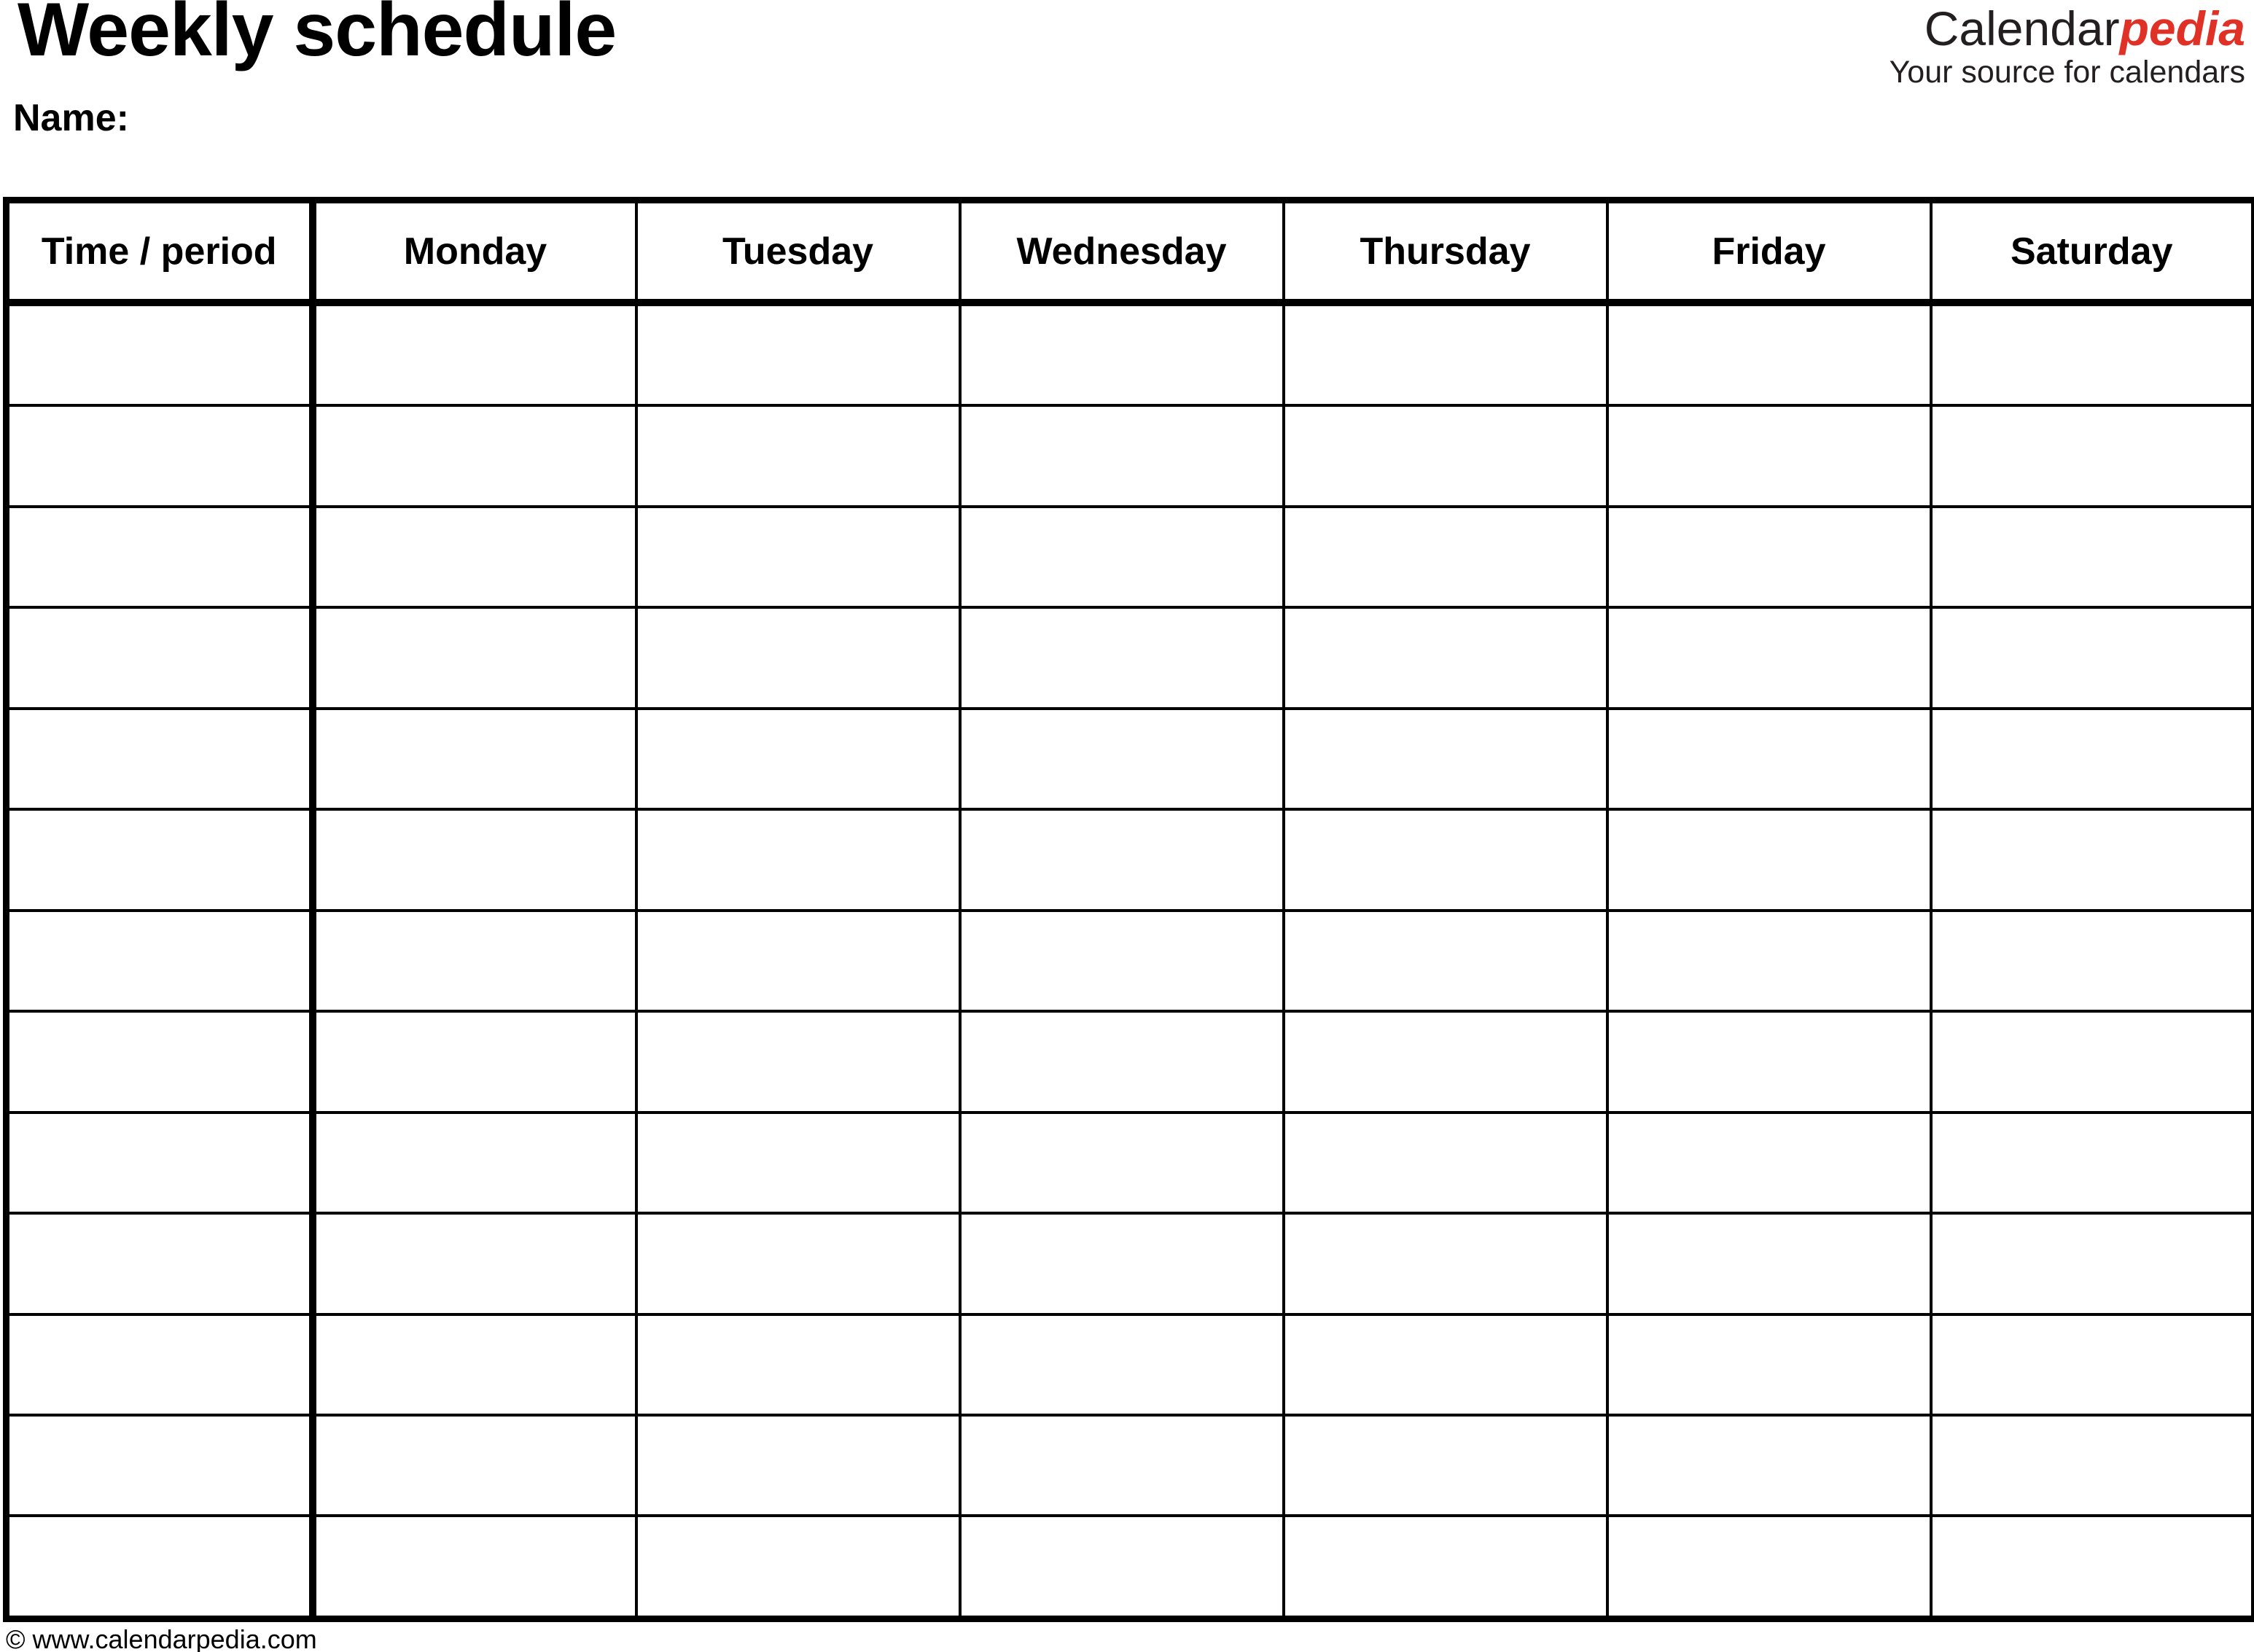 This screenshot has width=2254, height=1652. What do you see at coordinates (317, 36) in the screenshot?
I see `page-title: Weekly schedule` at bounding box center [317, 36].